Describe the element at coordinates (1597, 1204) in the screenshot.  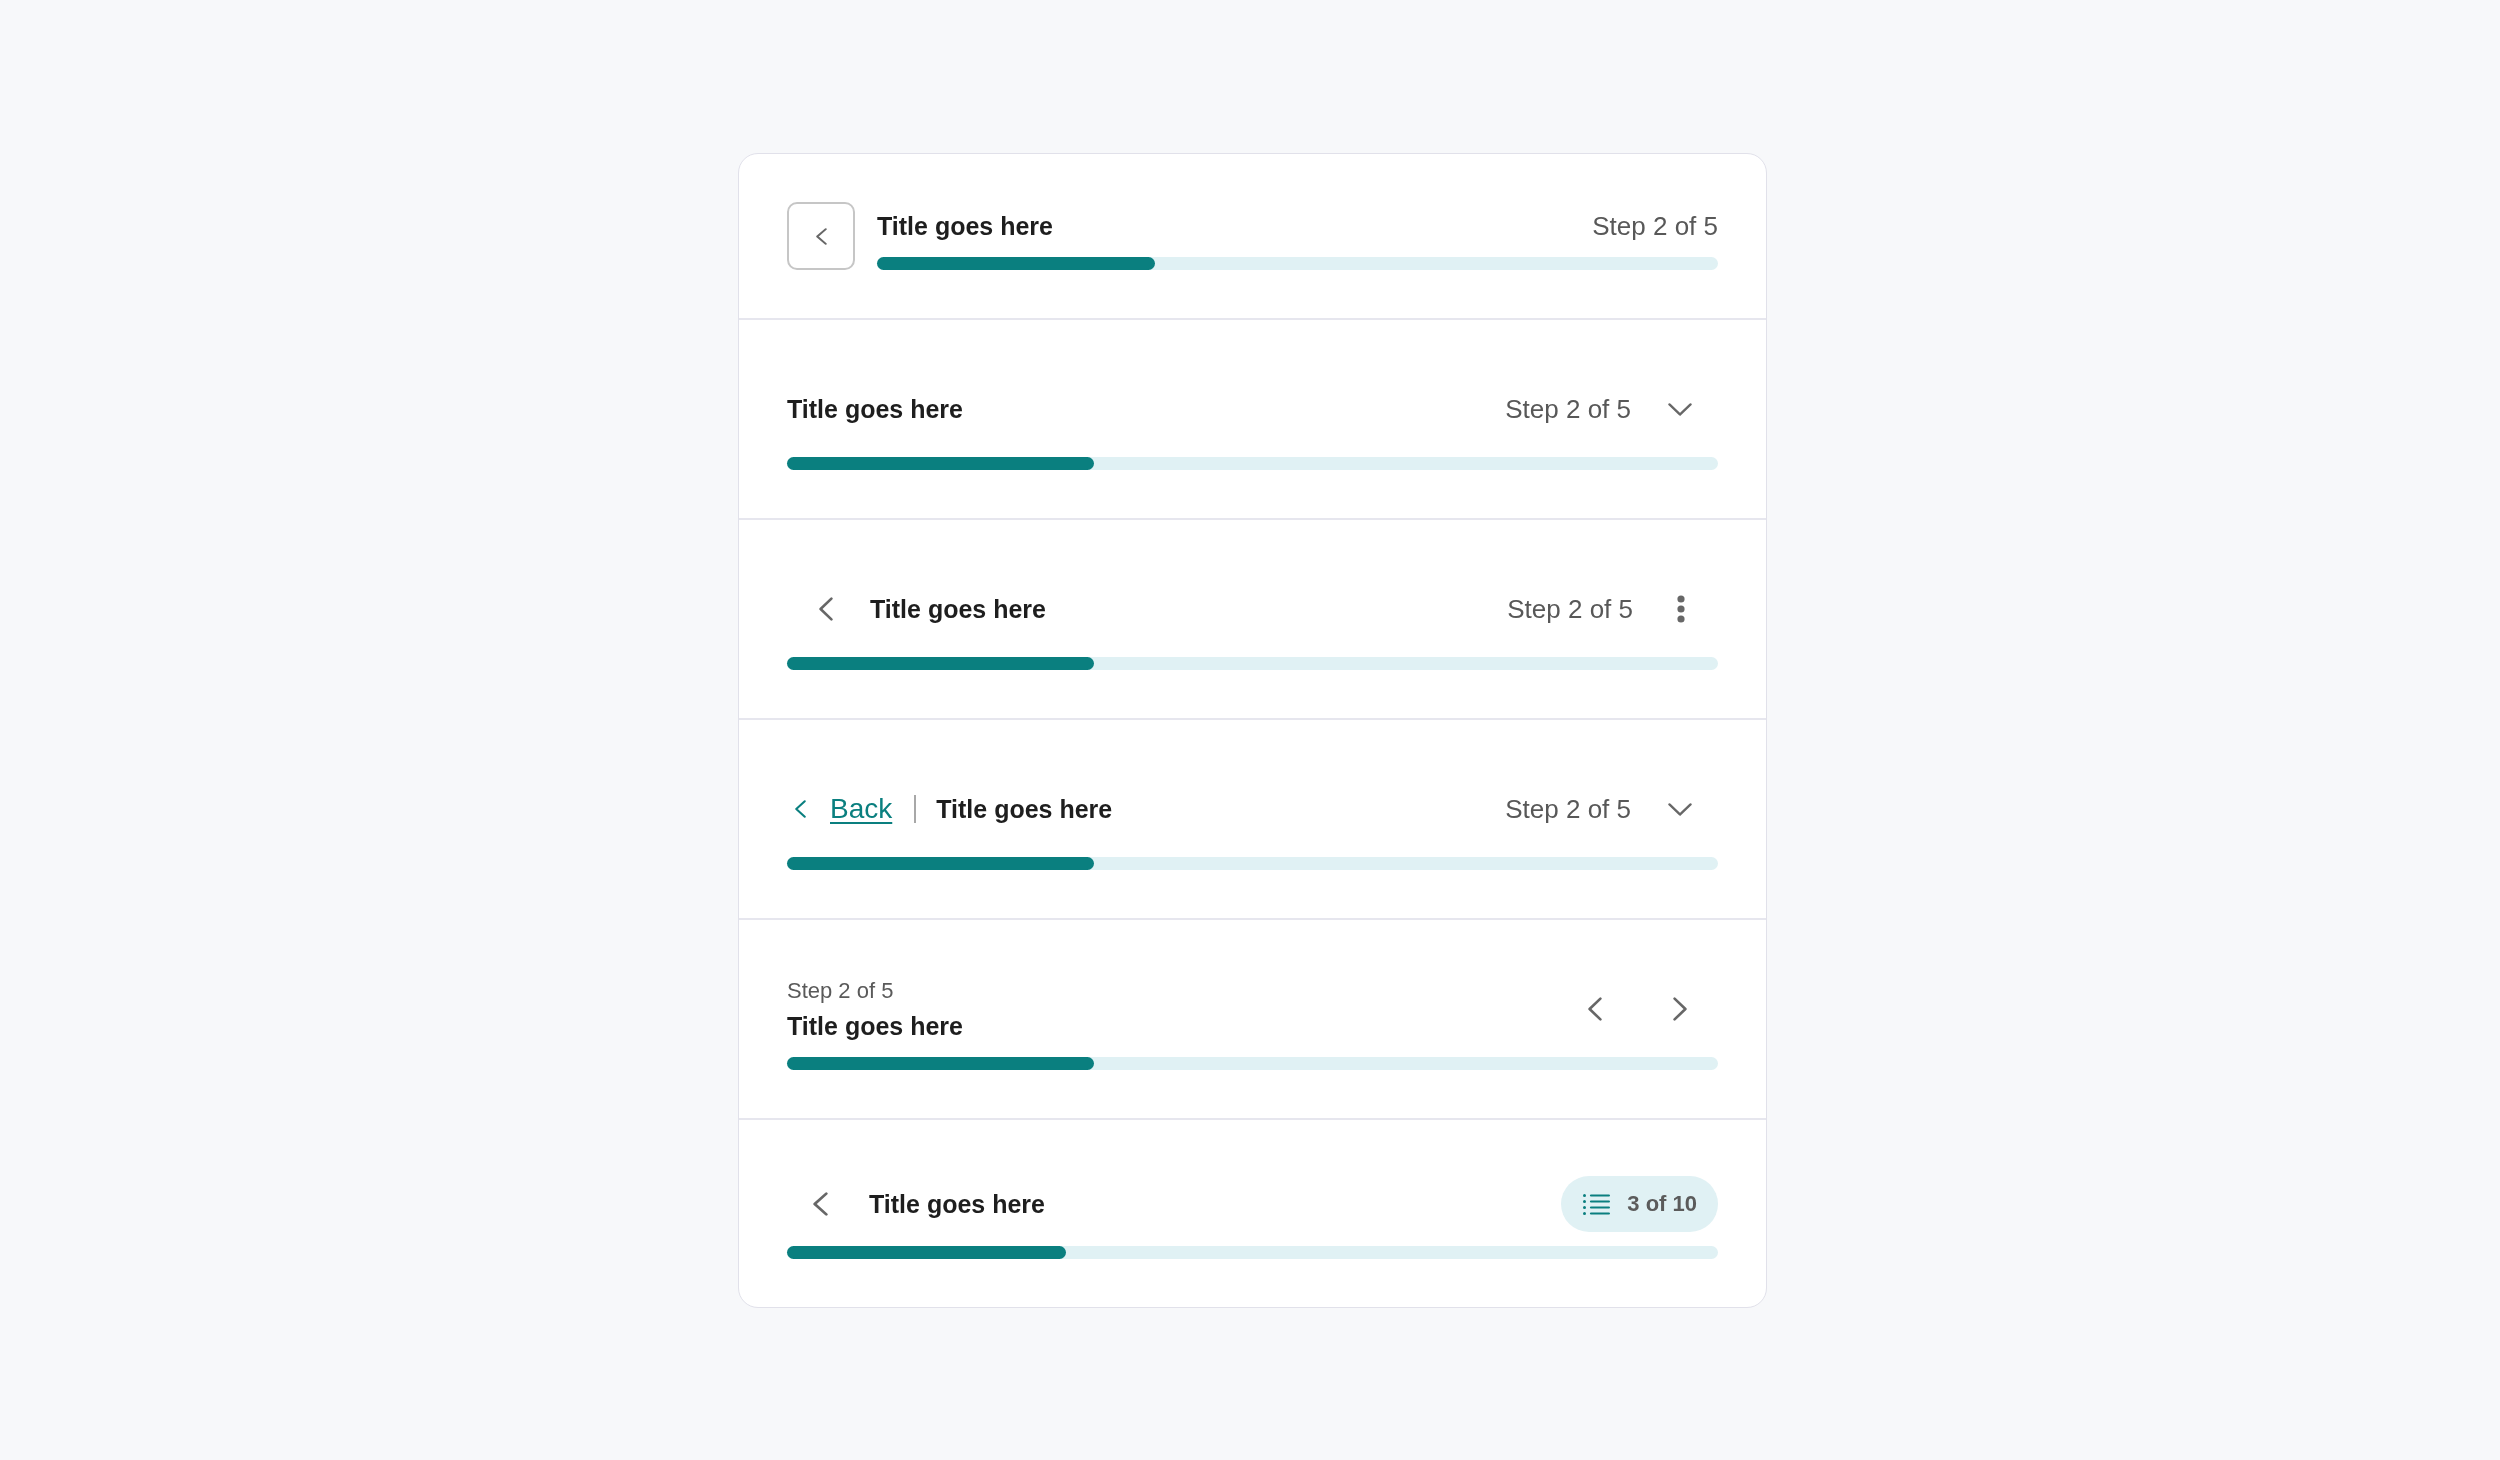
I see `list-icon` at that location.